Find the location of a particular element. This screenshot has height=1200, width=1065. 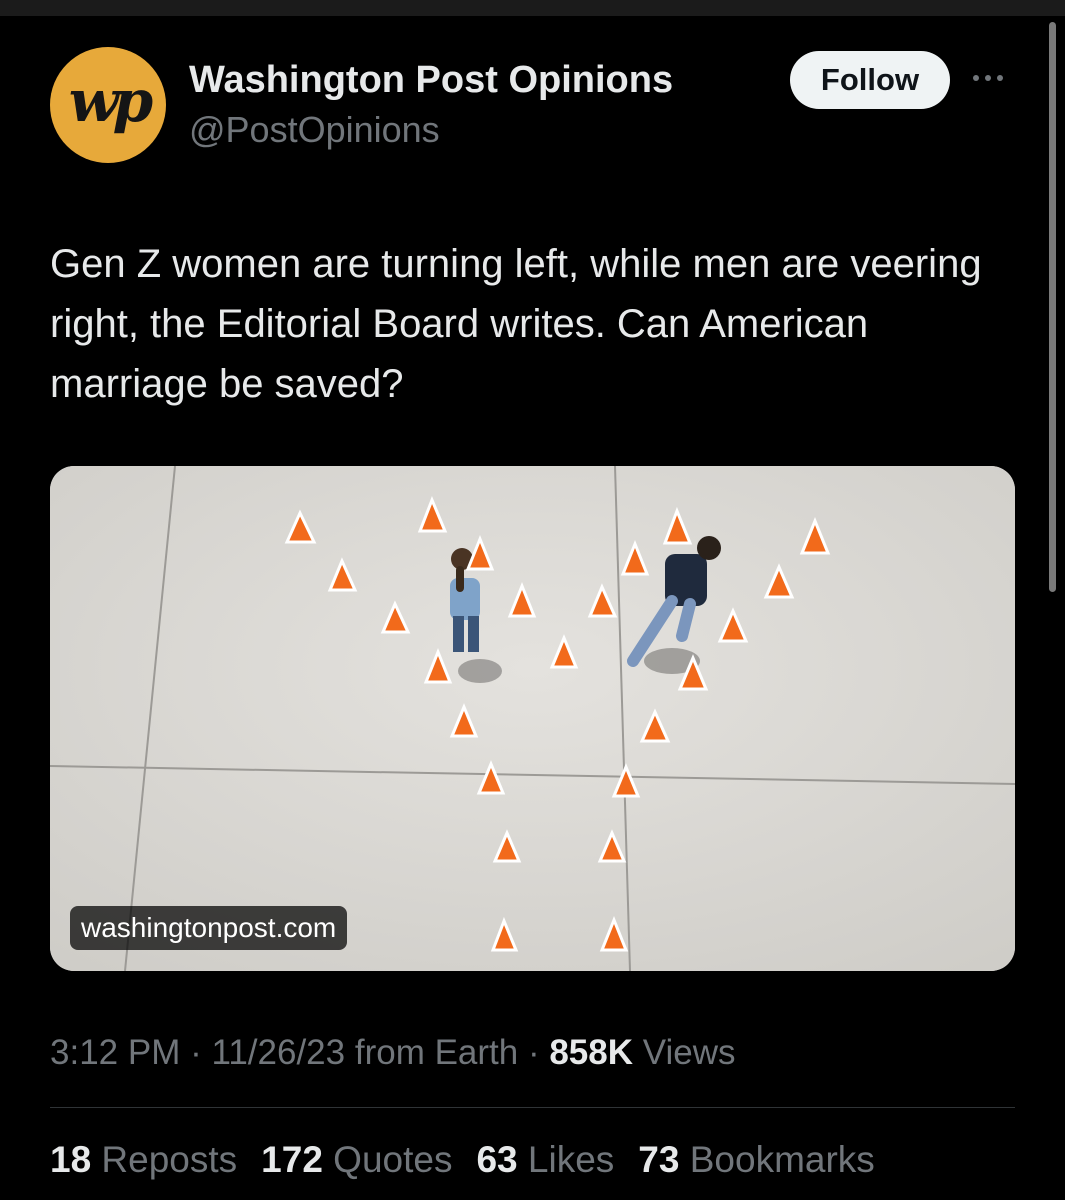

media-domain-label: washingtonpost.com is located at coordinates (209, 928).